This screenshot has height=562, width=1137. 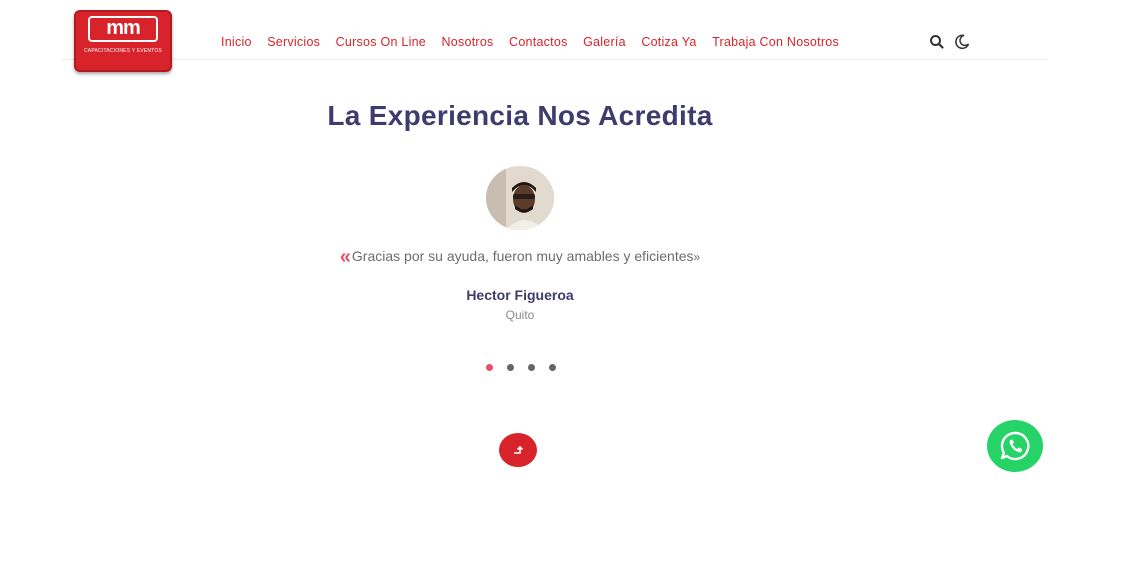 What do you see at coordinates (345, 257) in the screenshot?
I see `quote-open-icon: «` at bounding box center [345, 257].